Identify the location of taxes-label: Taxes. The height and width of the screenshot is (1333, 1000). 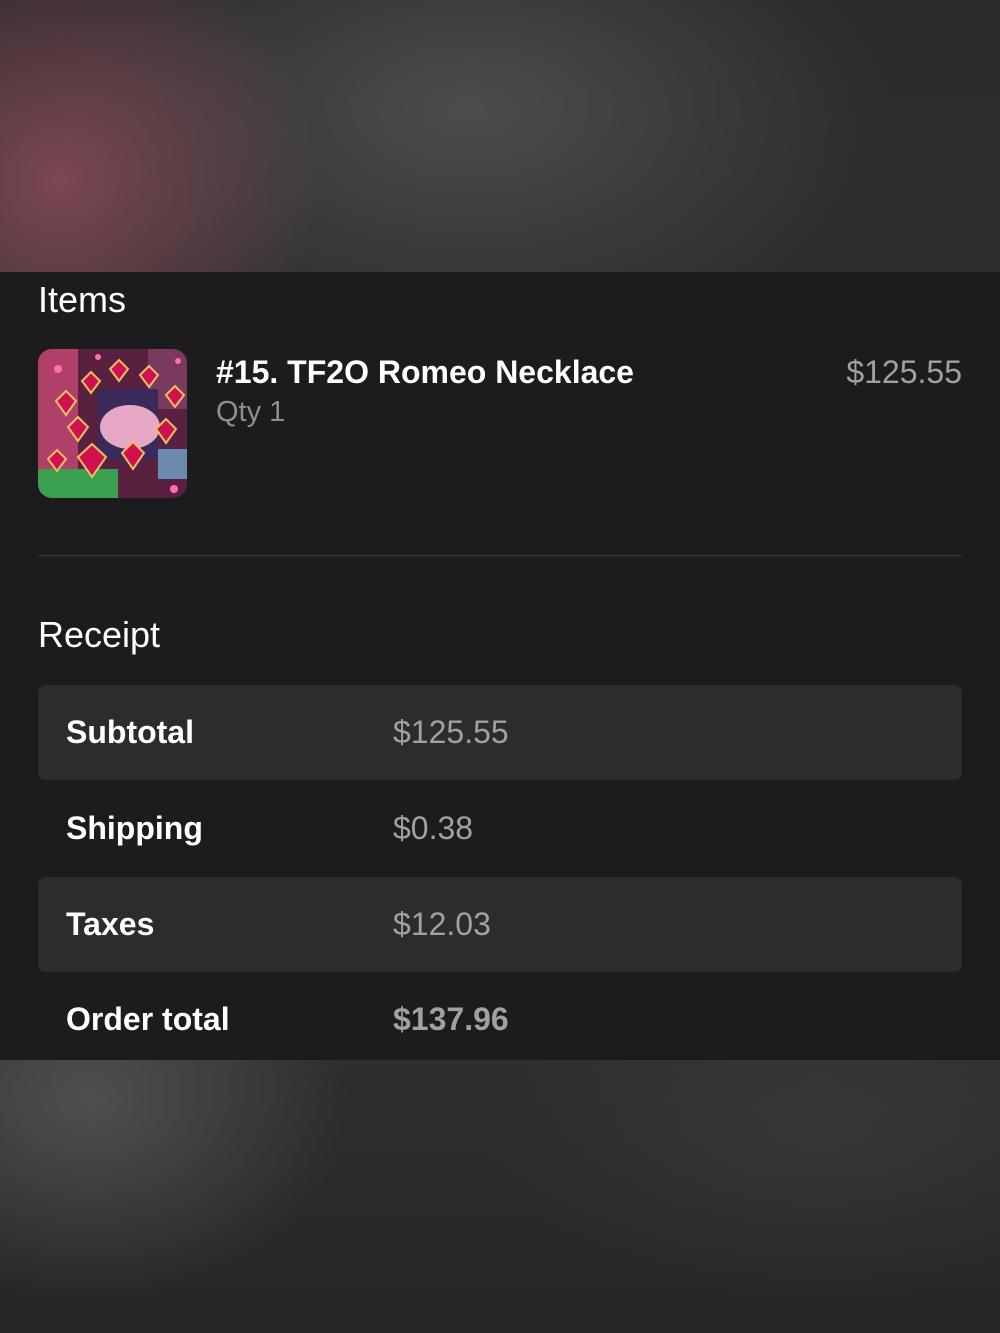
(110, 924).